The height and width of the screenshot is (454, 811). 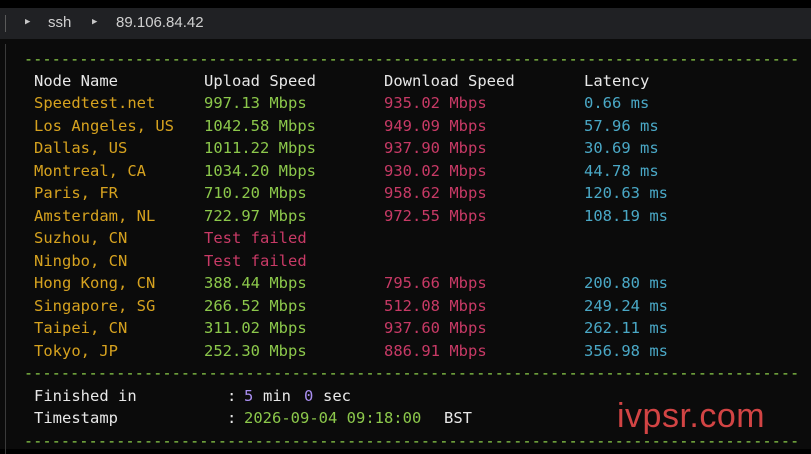 I want to click on header-node-name: Node Name, so click(x=76, y=81).